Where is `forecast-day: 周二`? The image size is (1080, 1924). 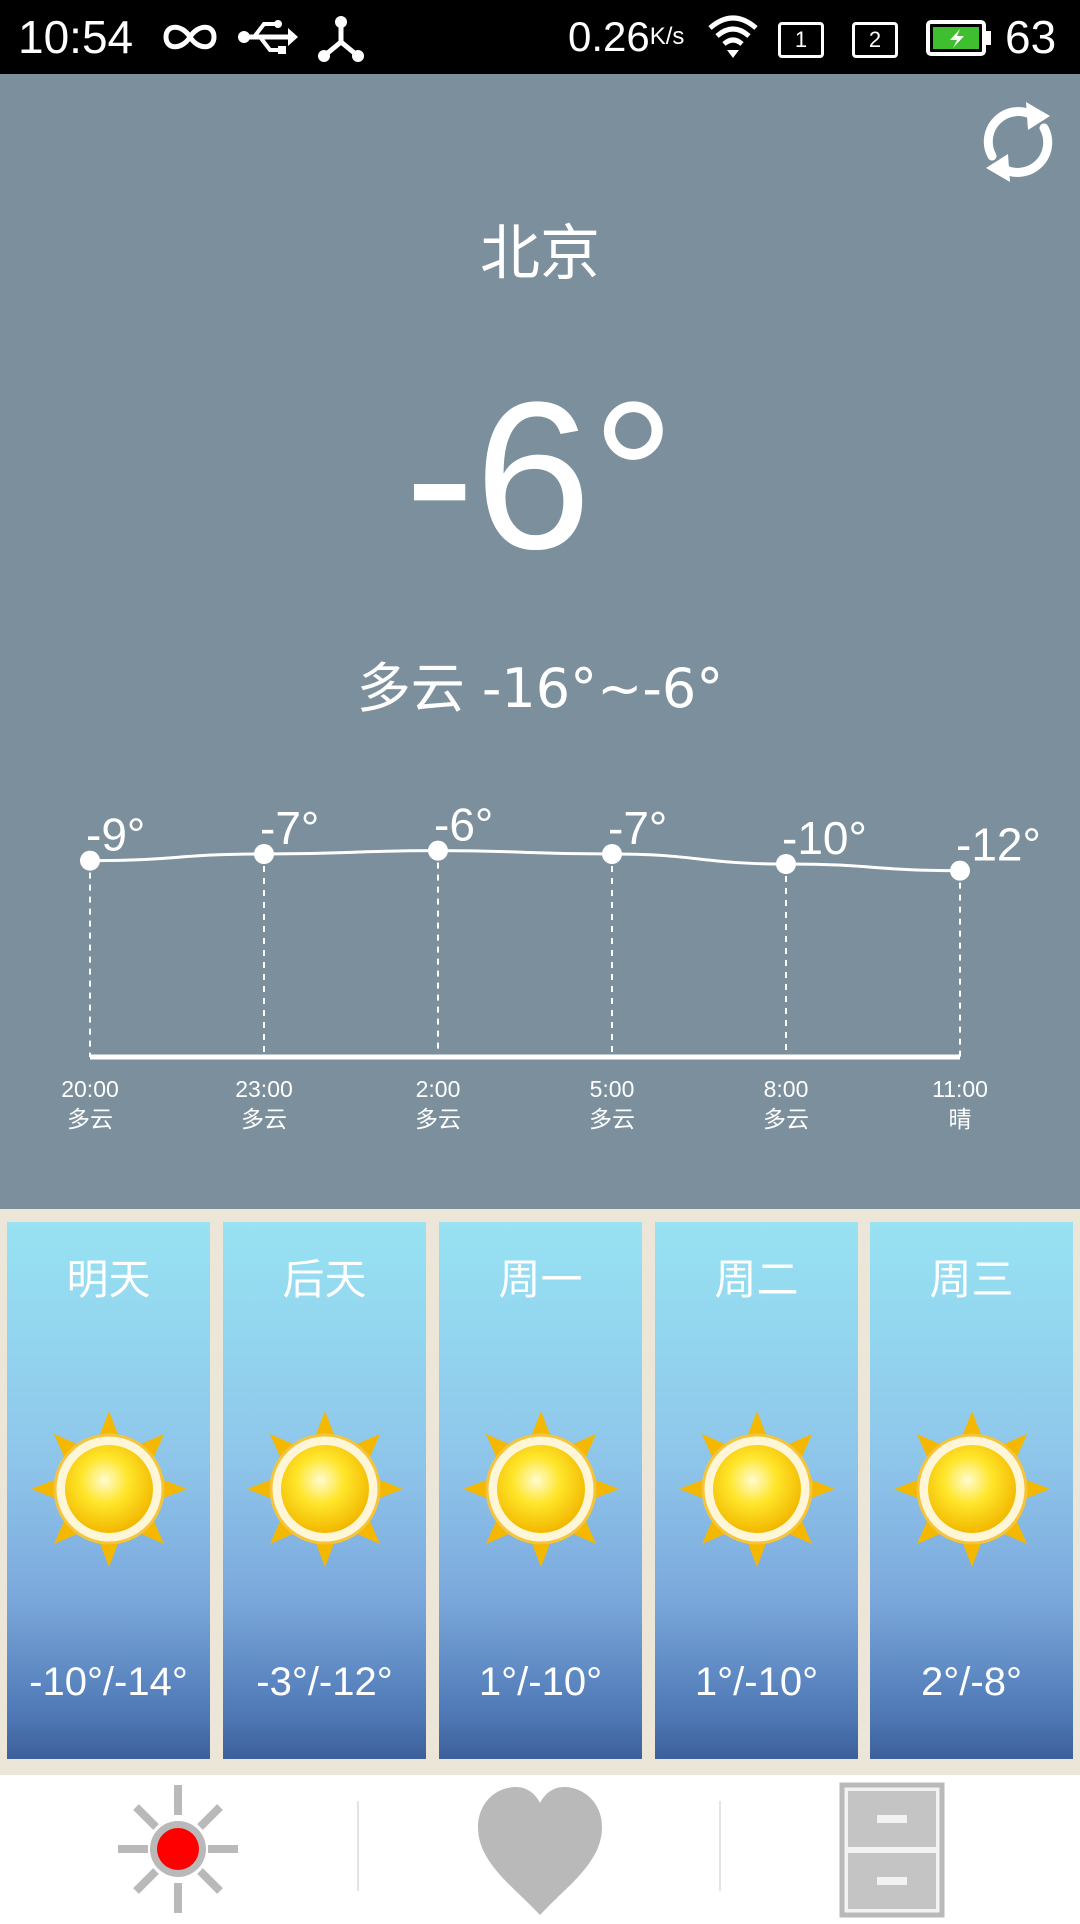 forecast-day: 周二 is located at coordinates (756, 1279).